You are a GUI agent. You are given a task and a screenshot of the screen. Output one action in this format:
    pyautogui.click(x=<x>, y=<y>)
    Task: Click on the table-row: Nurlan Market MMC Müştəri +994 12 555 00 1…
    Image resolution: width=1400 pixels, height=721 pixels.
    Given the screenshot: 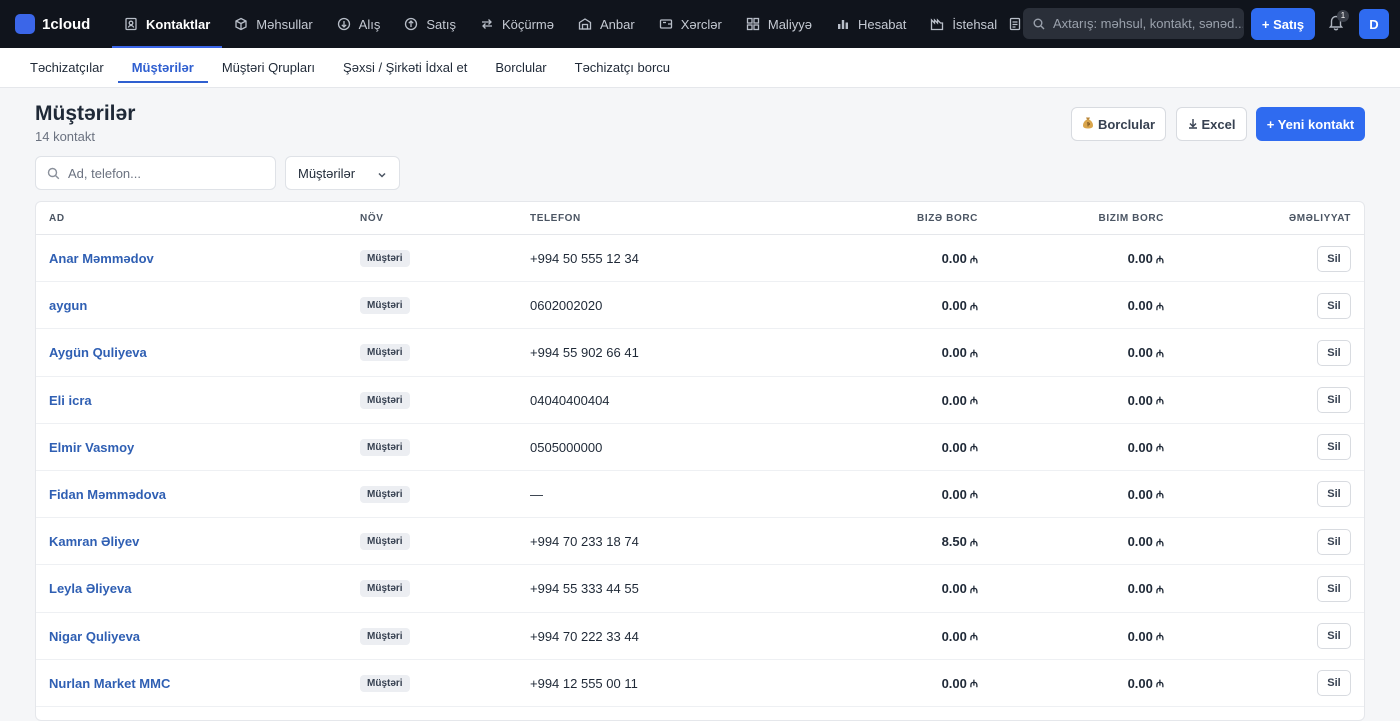 What is the action you would take?
    pyautogui.click(x=700, y=683)
    